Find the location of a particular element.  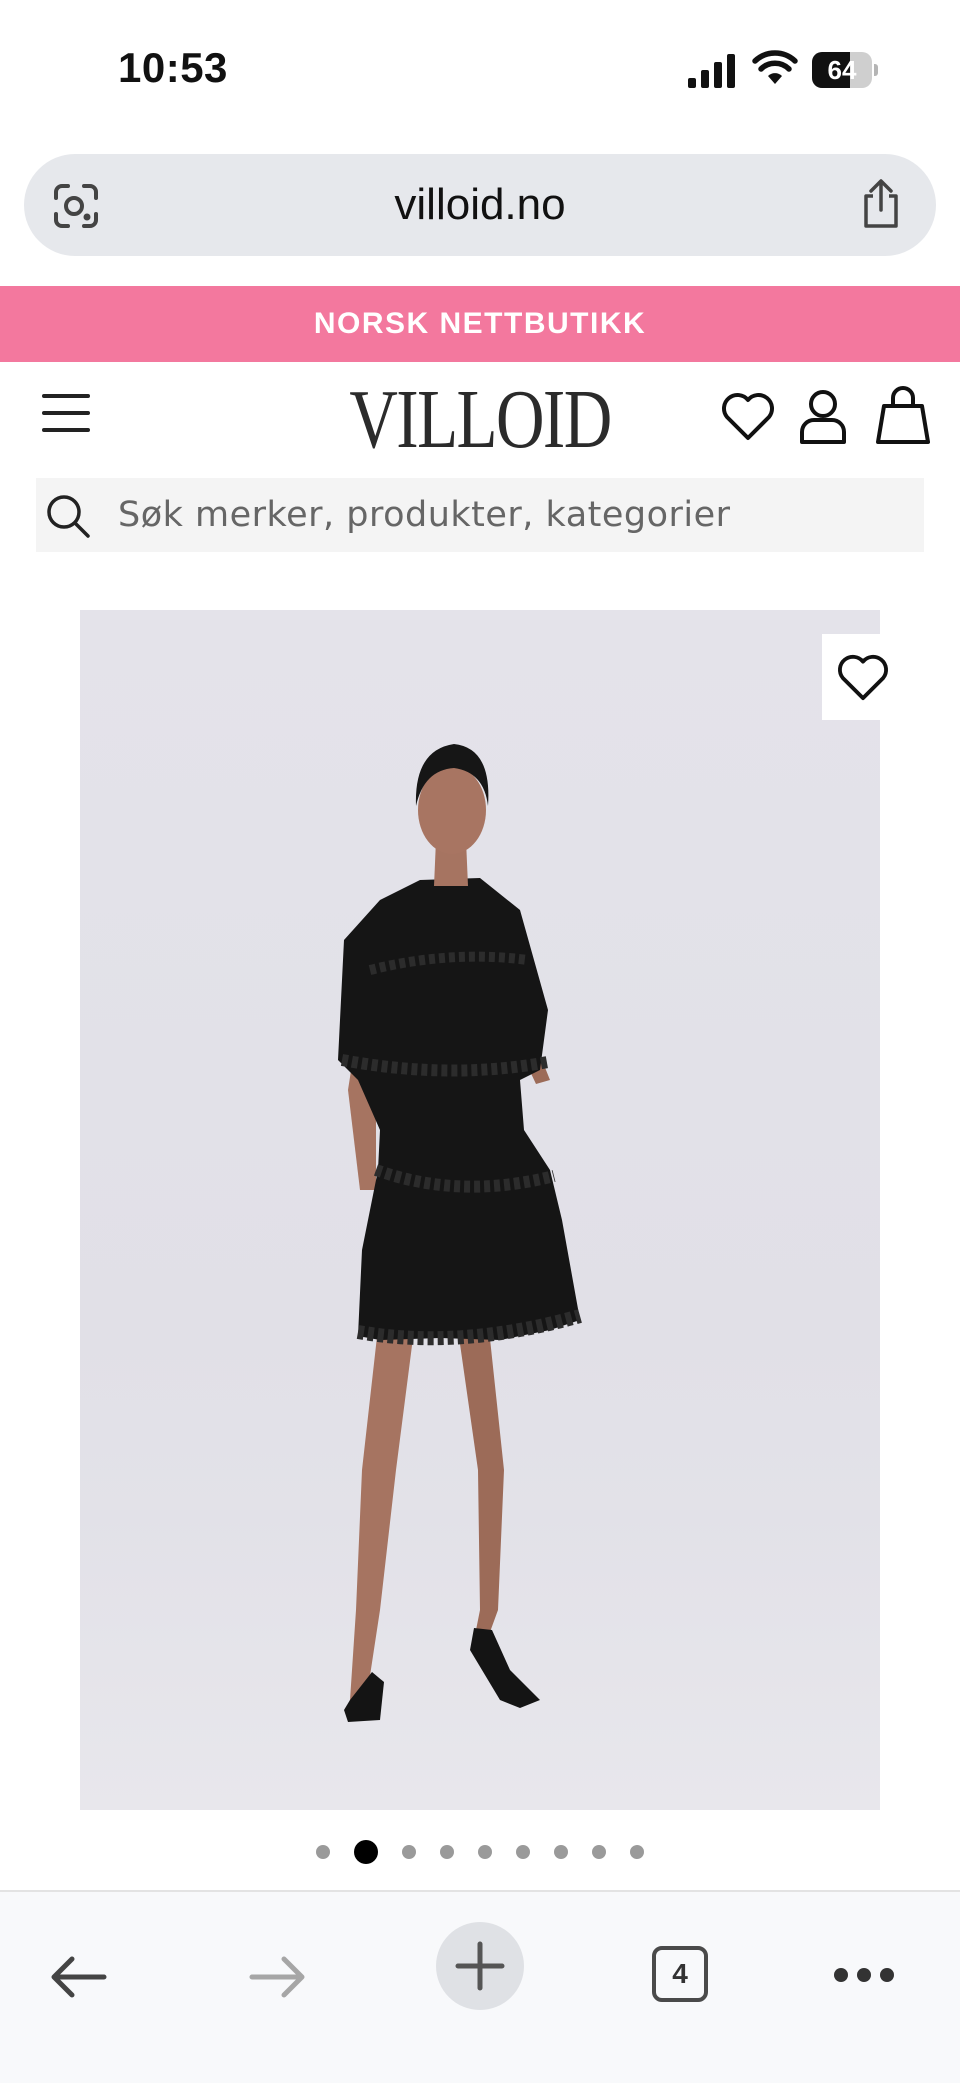

back-arrow-icon is located at coordinates (78, 1977).